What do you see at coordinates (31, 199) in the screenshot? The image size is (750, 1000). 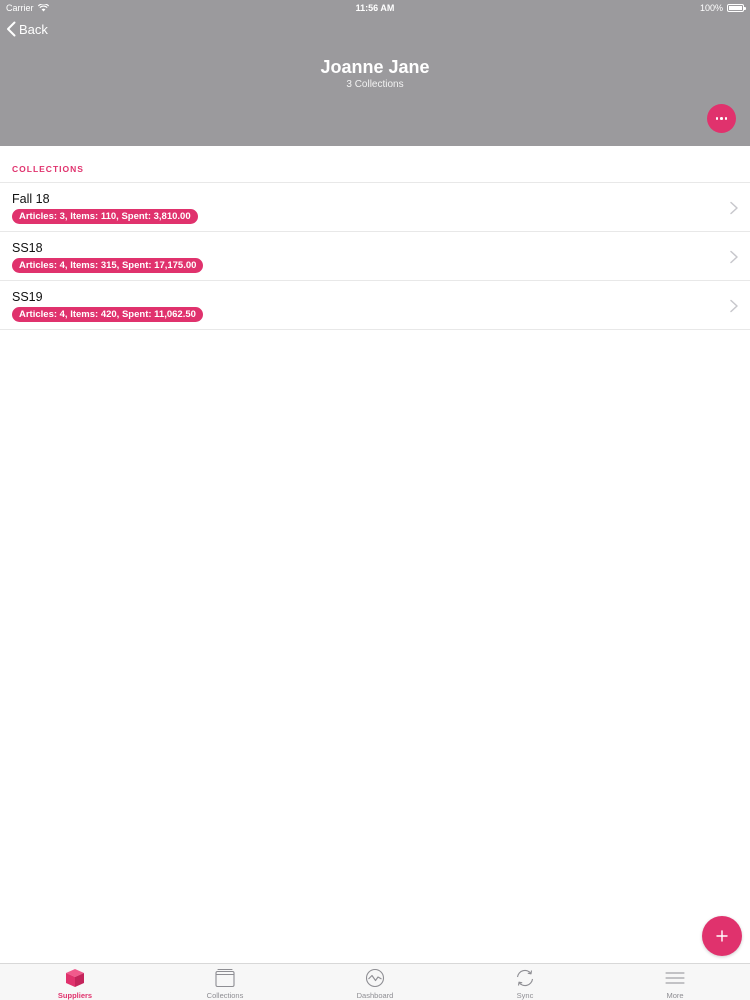 I see `collection-name: Fall 18` at bounding box center [31, 199].